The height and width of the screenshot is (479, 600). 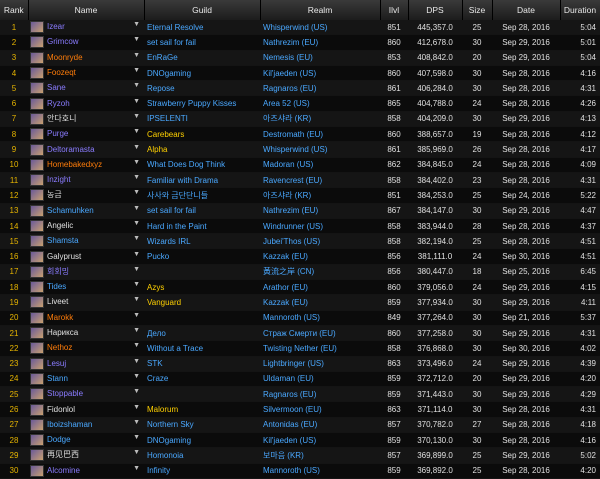 What do you see at coordinates (69, 424) in the screenshot?
I see `player-name-link: Iboizshaman` at bounding box center [69, 424].